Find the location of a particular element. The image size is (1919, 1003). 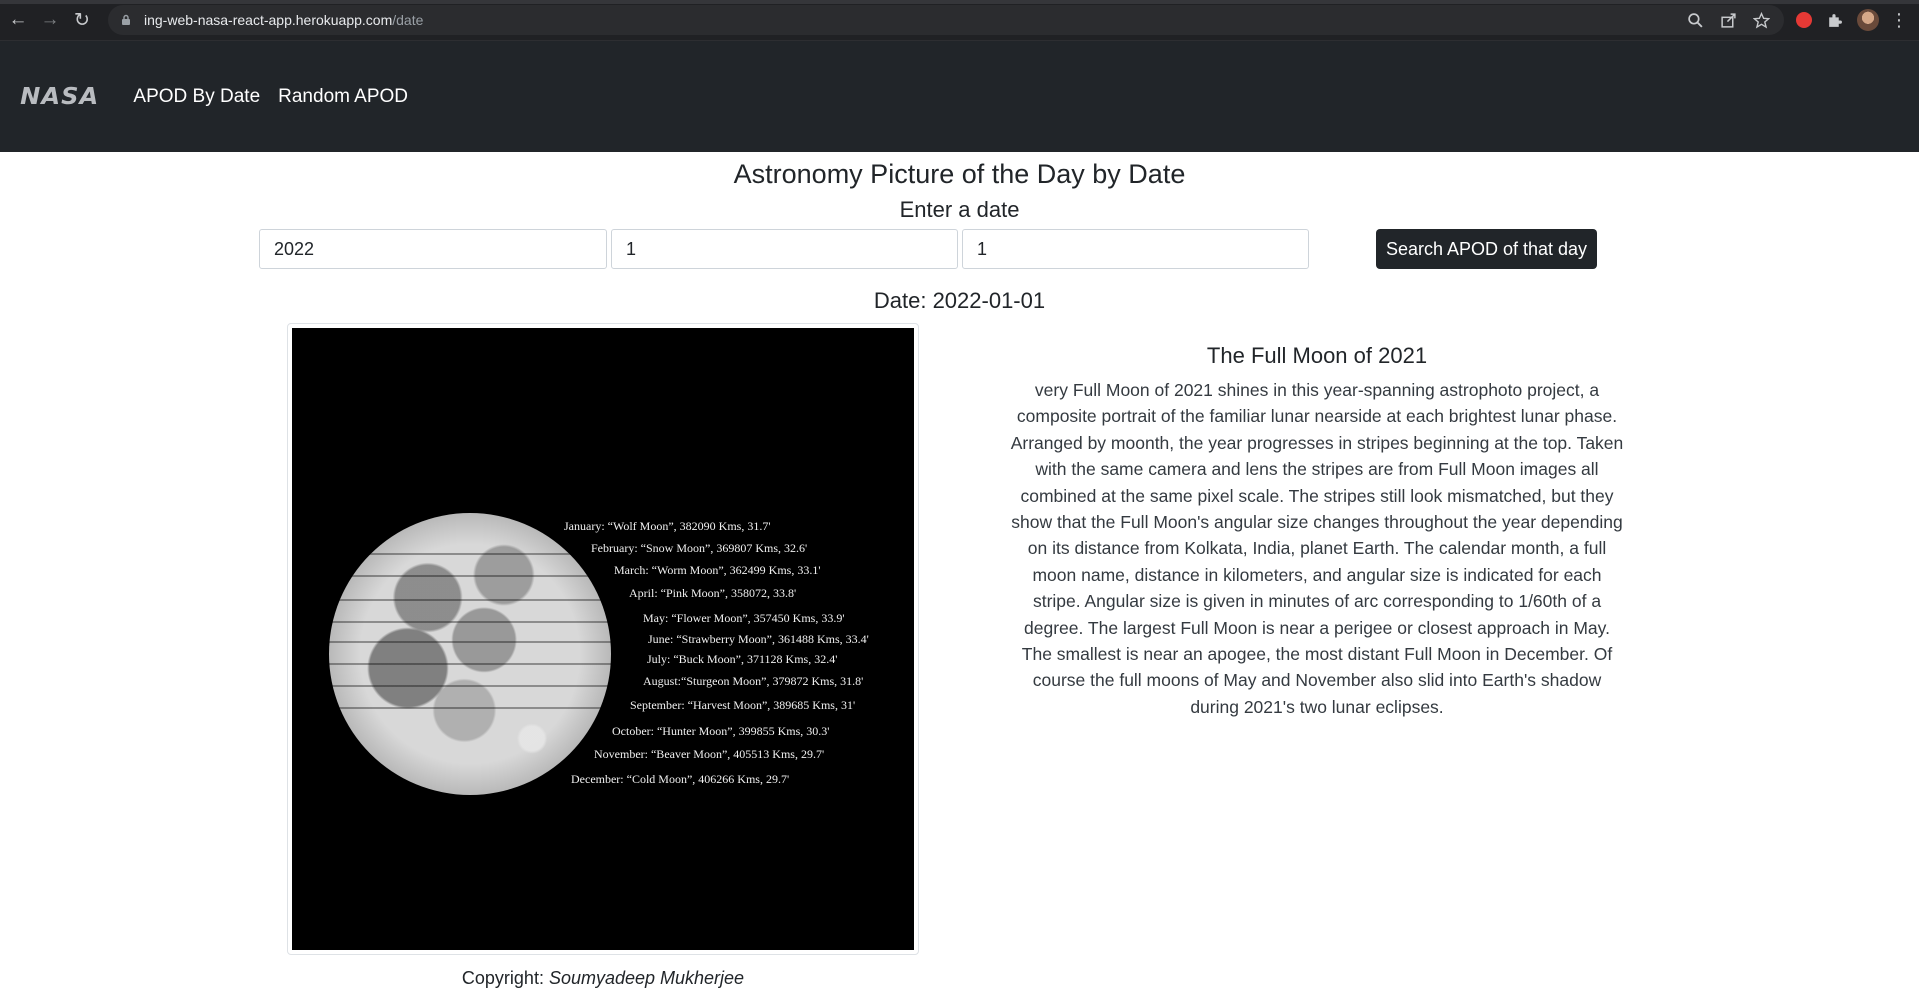

moon-label: April: “Pink Moon”, 358072, 33.8' is located at coordinates (713, 593).